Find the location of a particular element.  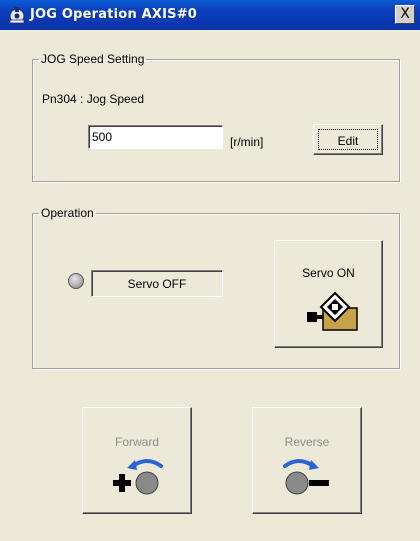

forward-button: Forward is located at coordinates (137, 460).